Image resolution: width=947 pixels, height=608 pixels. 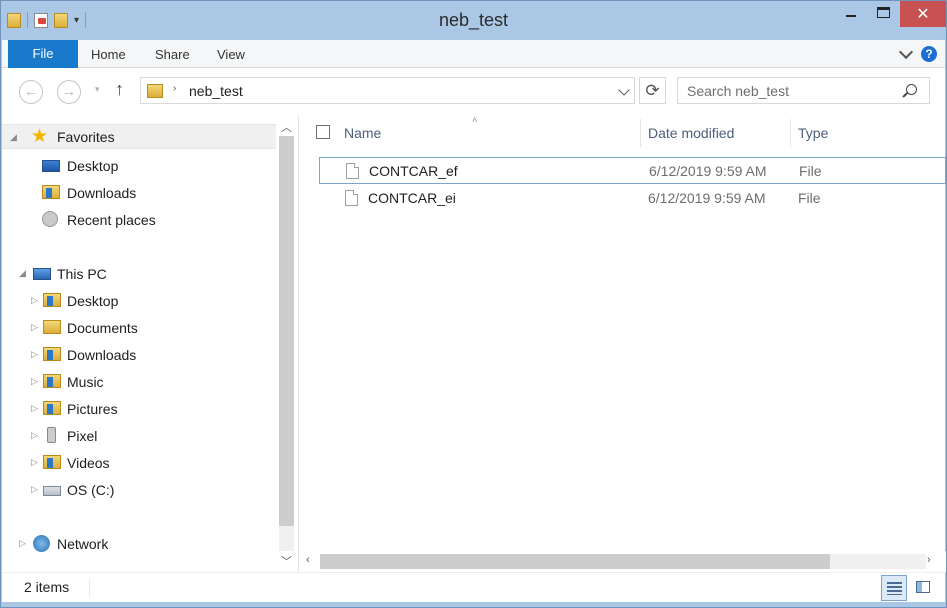 I want to click on nav-item-music: ▷ Music, so click(x=139, y=381).